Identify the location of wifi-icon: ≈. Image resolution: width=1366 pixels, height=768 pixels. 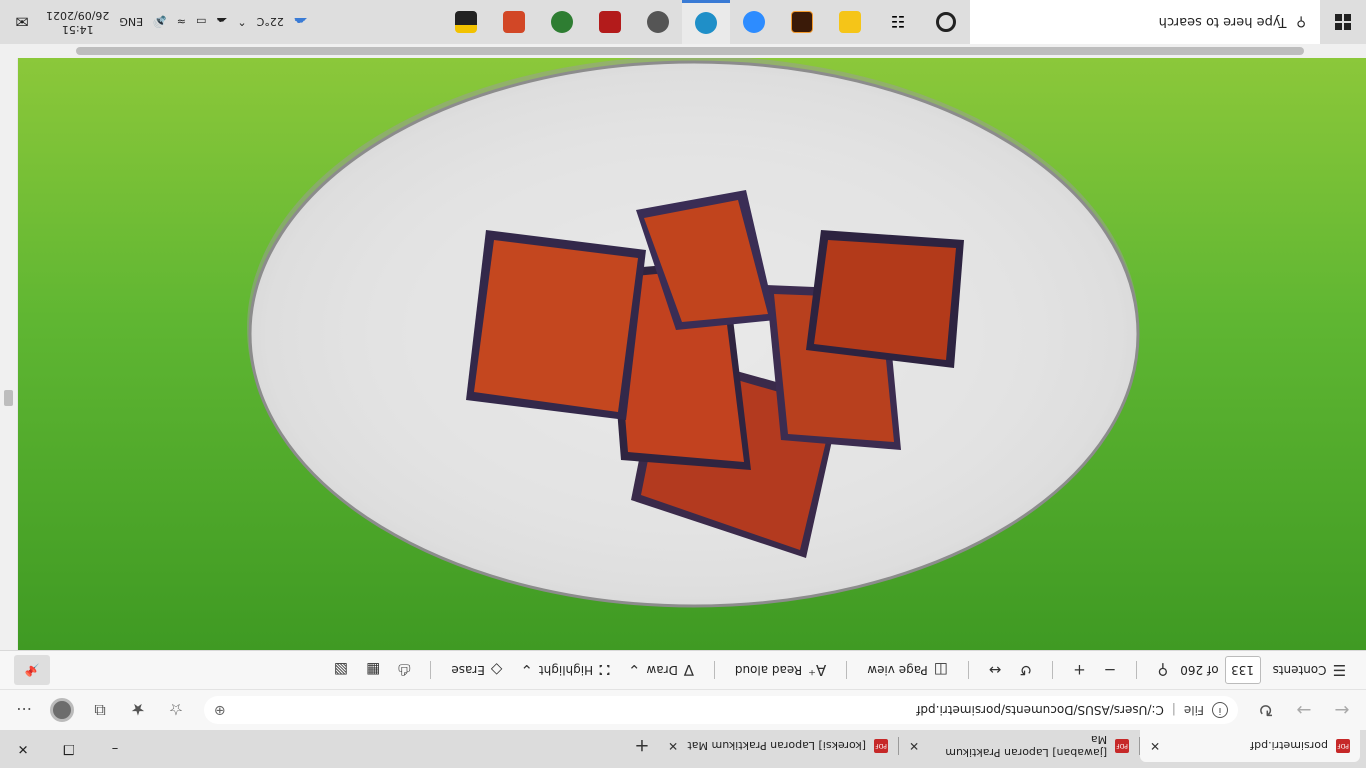
(181, 22).